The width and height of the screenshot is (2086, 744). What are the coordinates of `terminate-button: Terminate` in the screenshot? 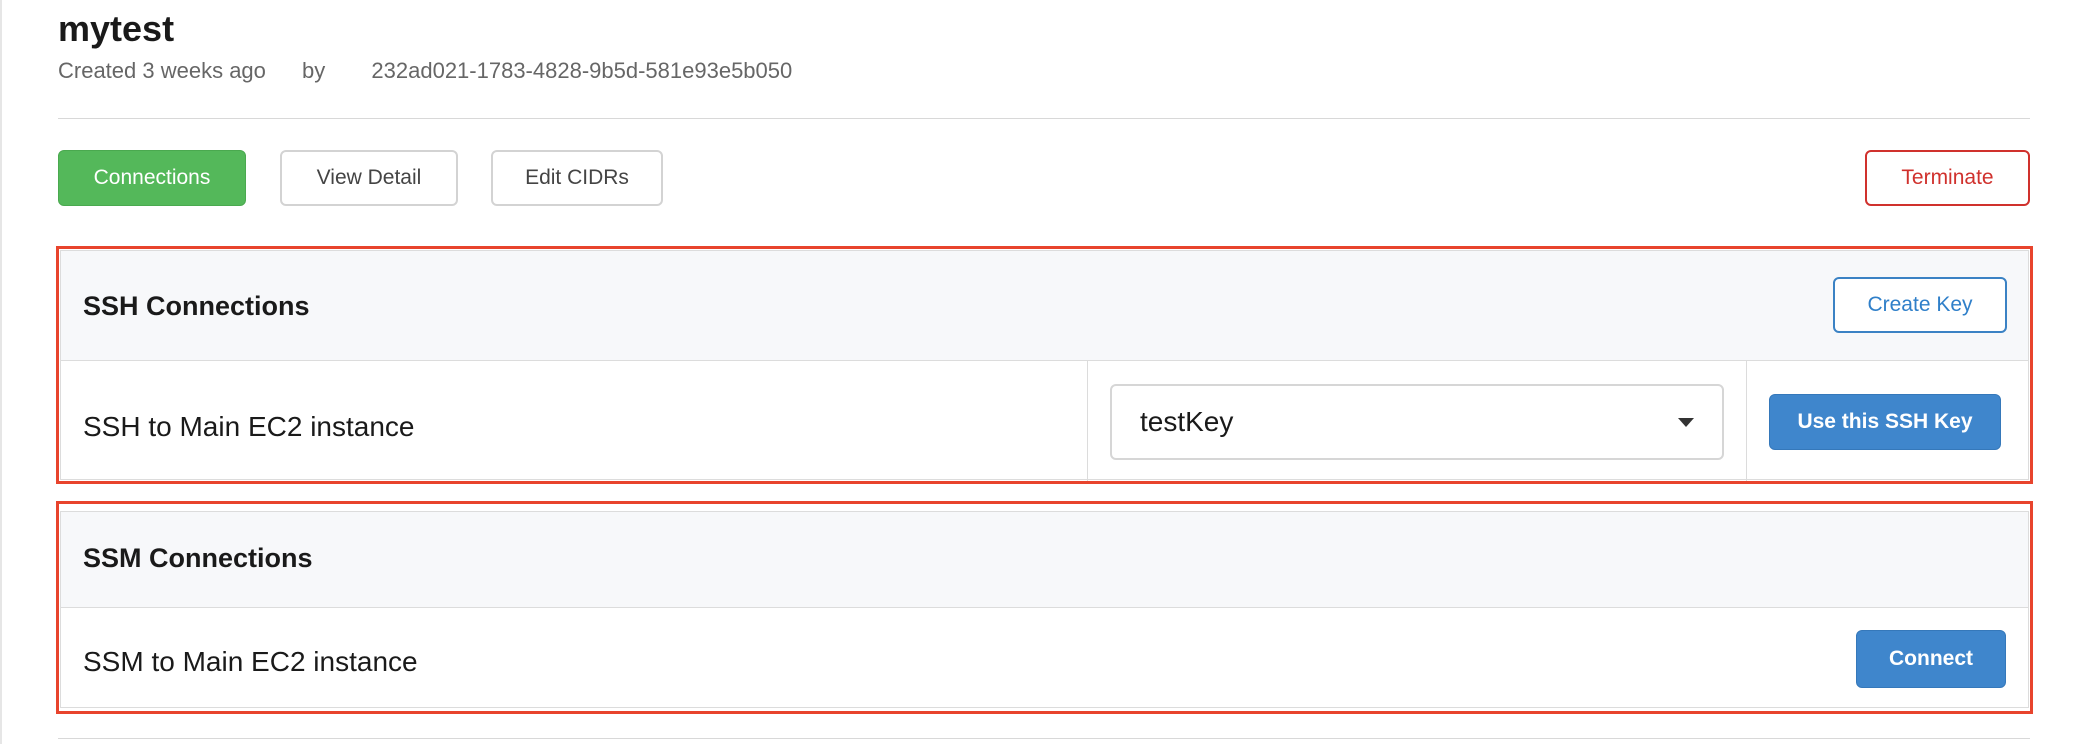 It's located at (1947, 178).